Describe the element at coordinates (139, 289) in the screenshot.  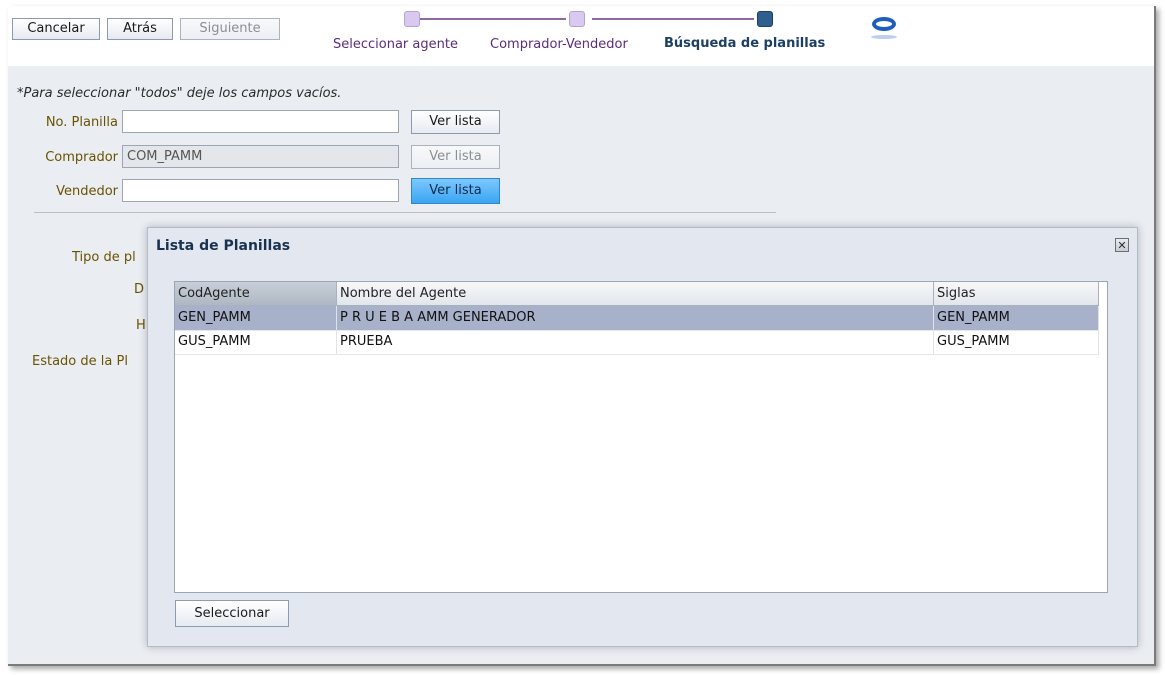
I see `desde-label: D` at that location.